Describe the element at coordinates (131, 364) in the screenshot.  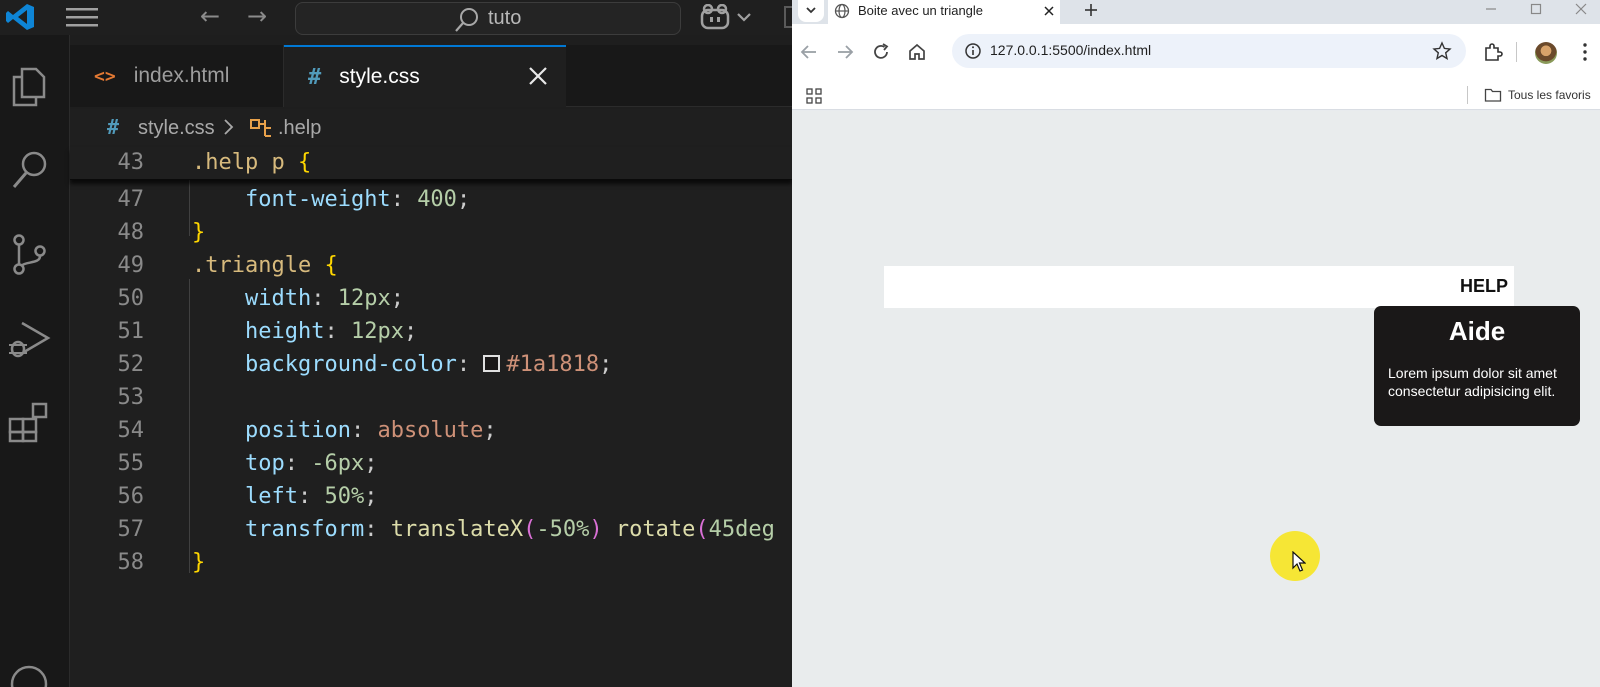
I see `line-number: 52` at that location.